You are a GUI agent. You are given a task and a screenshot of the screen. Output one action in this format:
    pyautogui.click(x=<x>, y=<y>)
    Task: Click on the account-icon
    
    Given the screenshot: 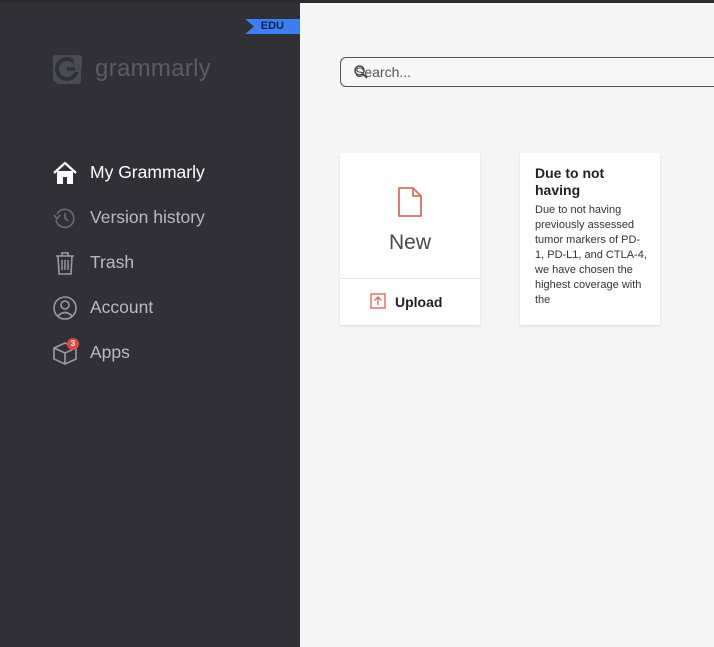 What is the action you would take?
    pyautogui.click(x=65, y=308)
    